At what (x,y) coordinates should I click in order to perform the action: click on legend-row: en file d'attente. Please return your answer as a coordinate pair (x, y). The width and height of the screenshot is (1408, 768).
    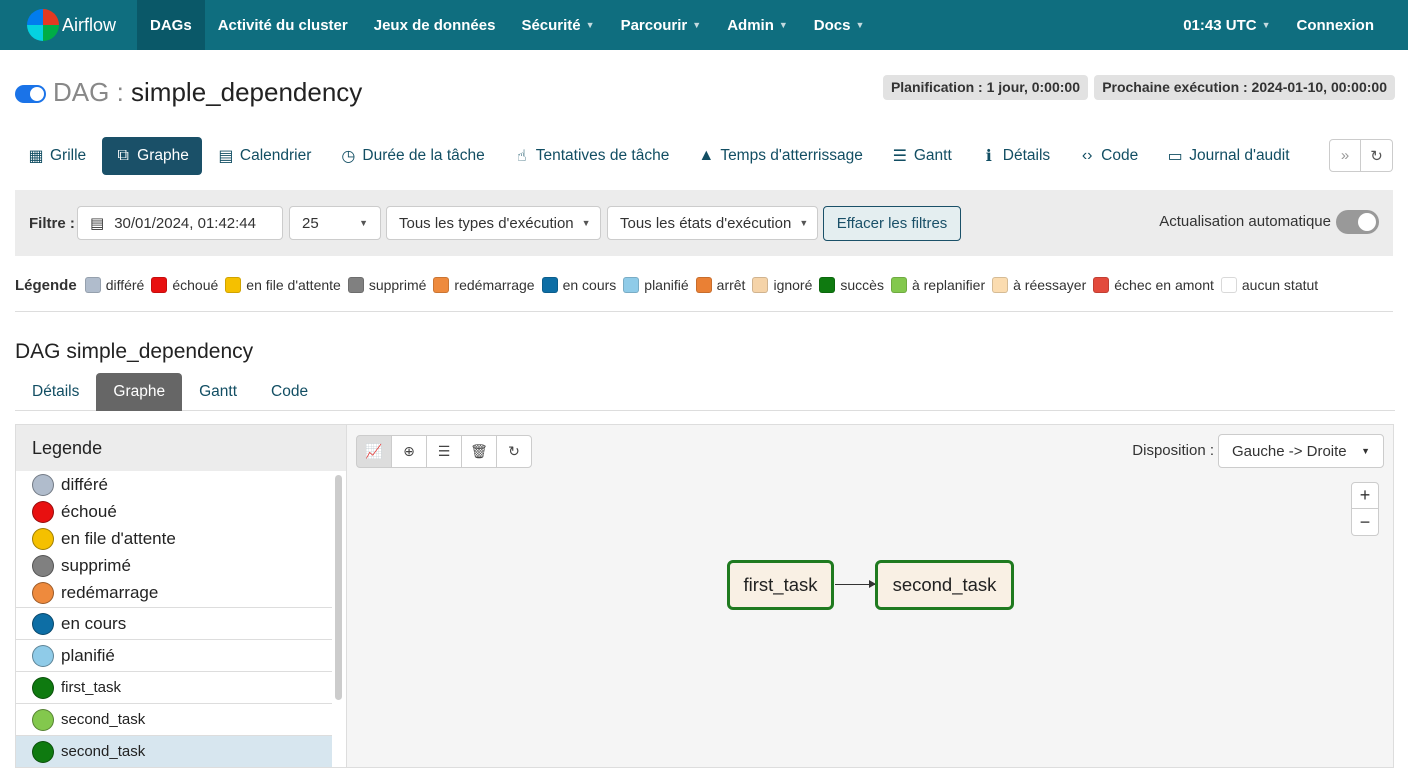
    Looking at the image, I should click on (174, 538).